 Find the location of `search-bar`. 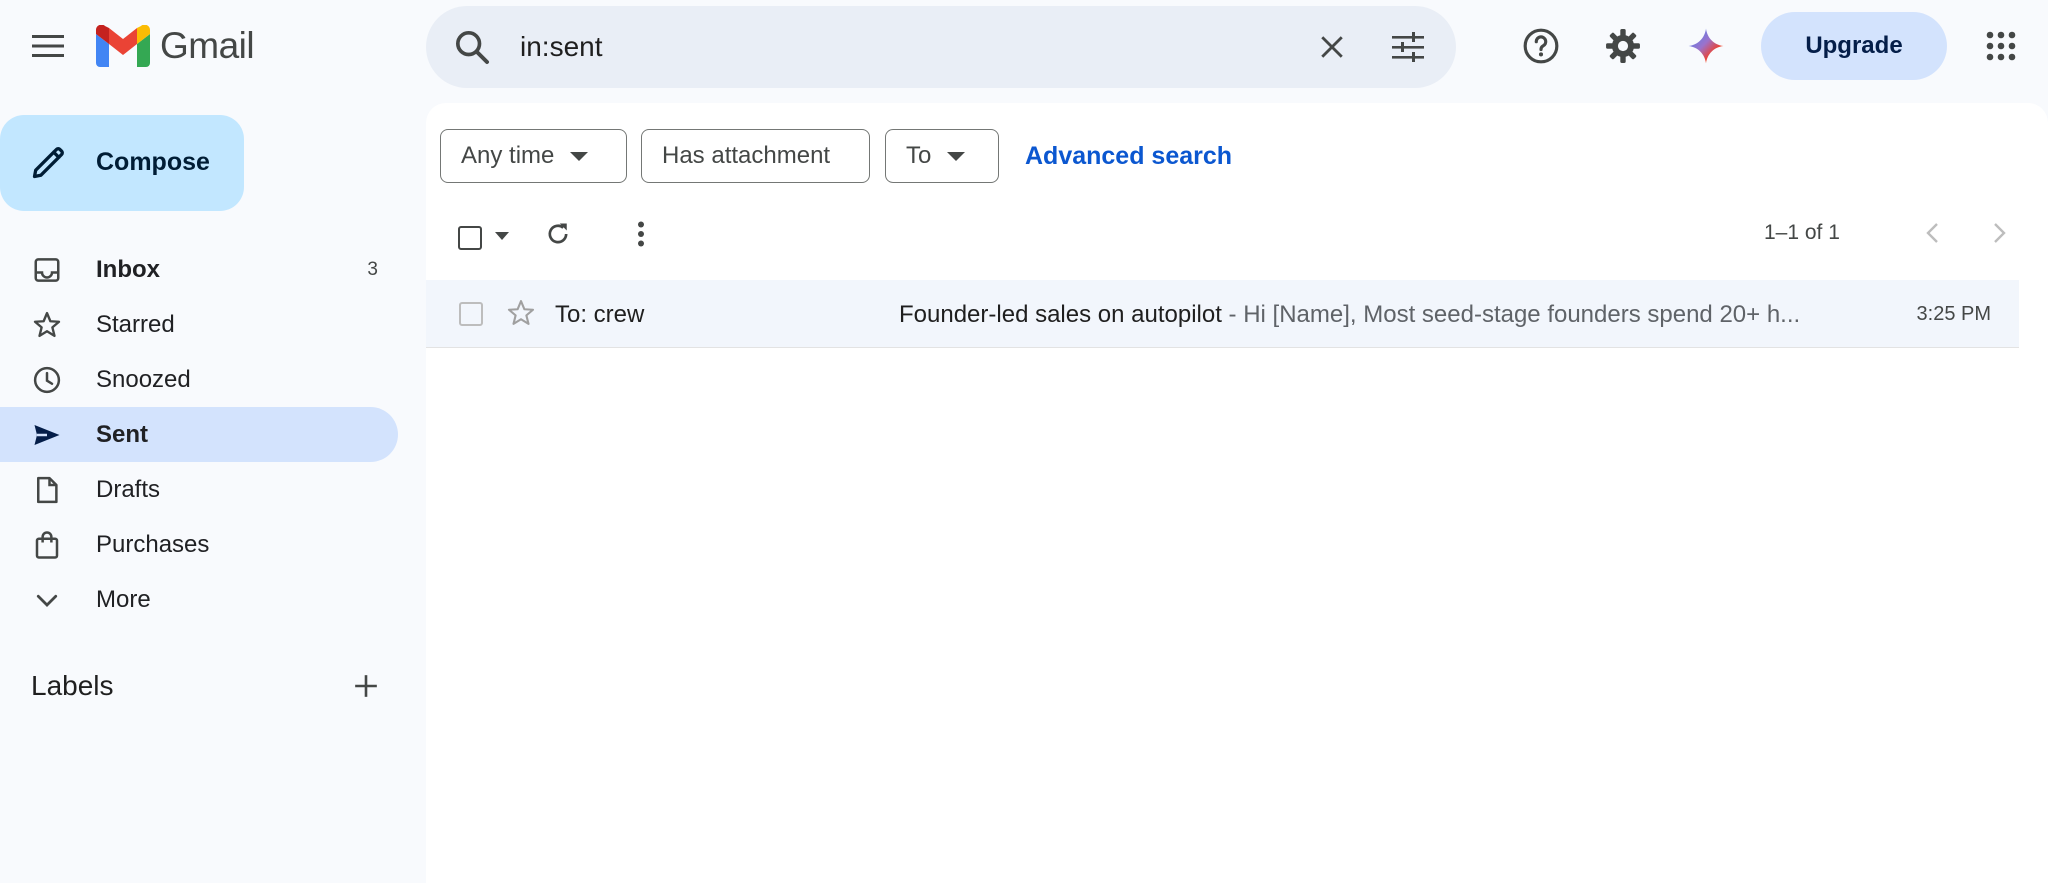

search-bar is located at coordinates (941, 47).